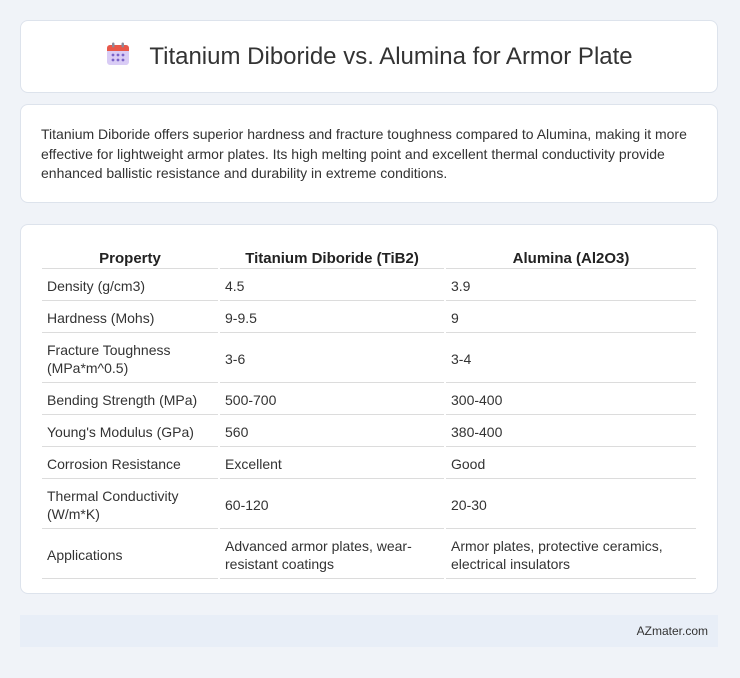 The height and width of the screenshot is (678, 740). I want to click on footer-brand: AZmater.com, so click(672, 631).